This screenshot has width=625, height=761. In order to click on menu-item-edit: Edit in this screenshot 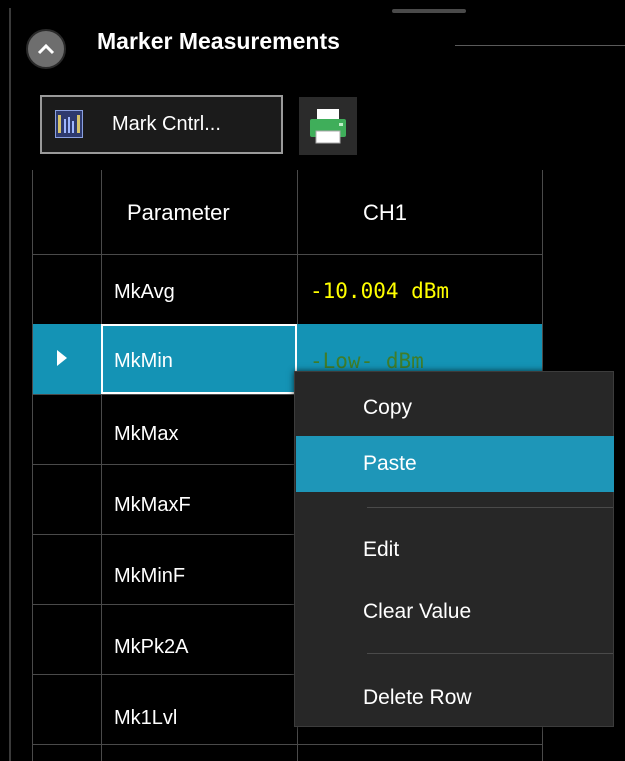, I will do `click(455, 550)`.